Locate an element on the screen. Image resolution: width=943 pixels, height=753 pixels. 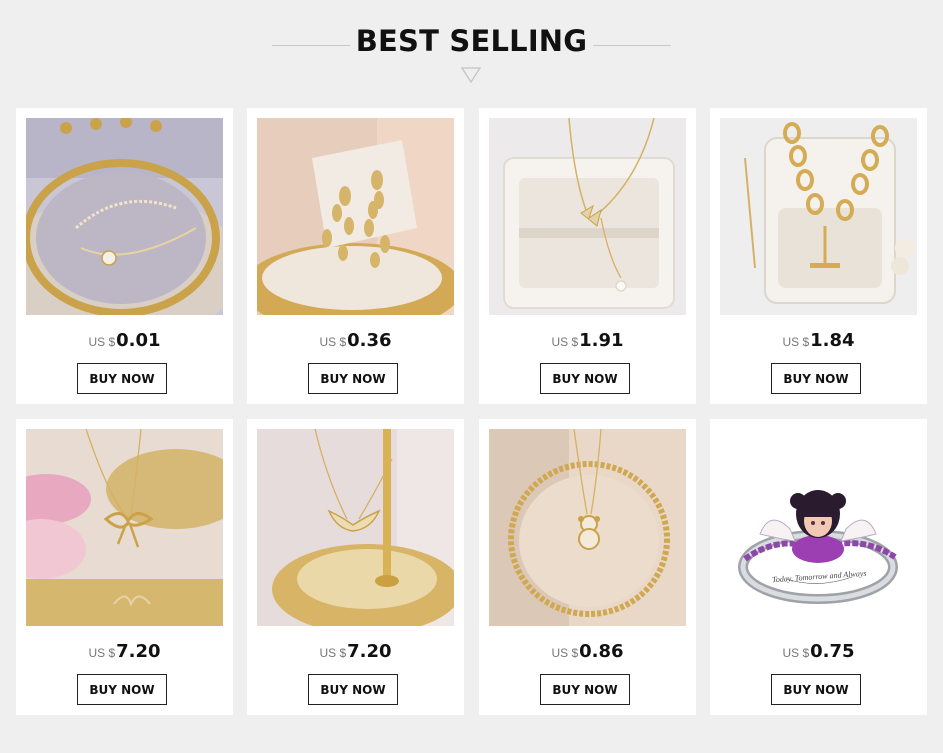
product-card: US $1.84 BUY NOW is located at coordinates (818, 256).